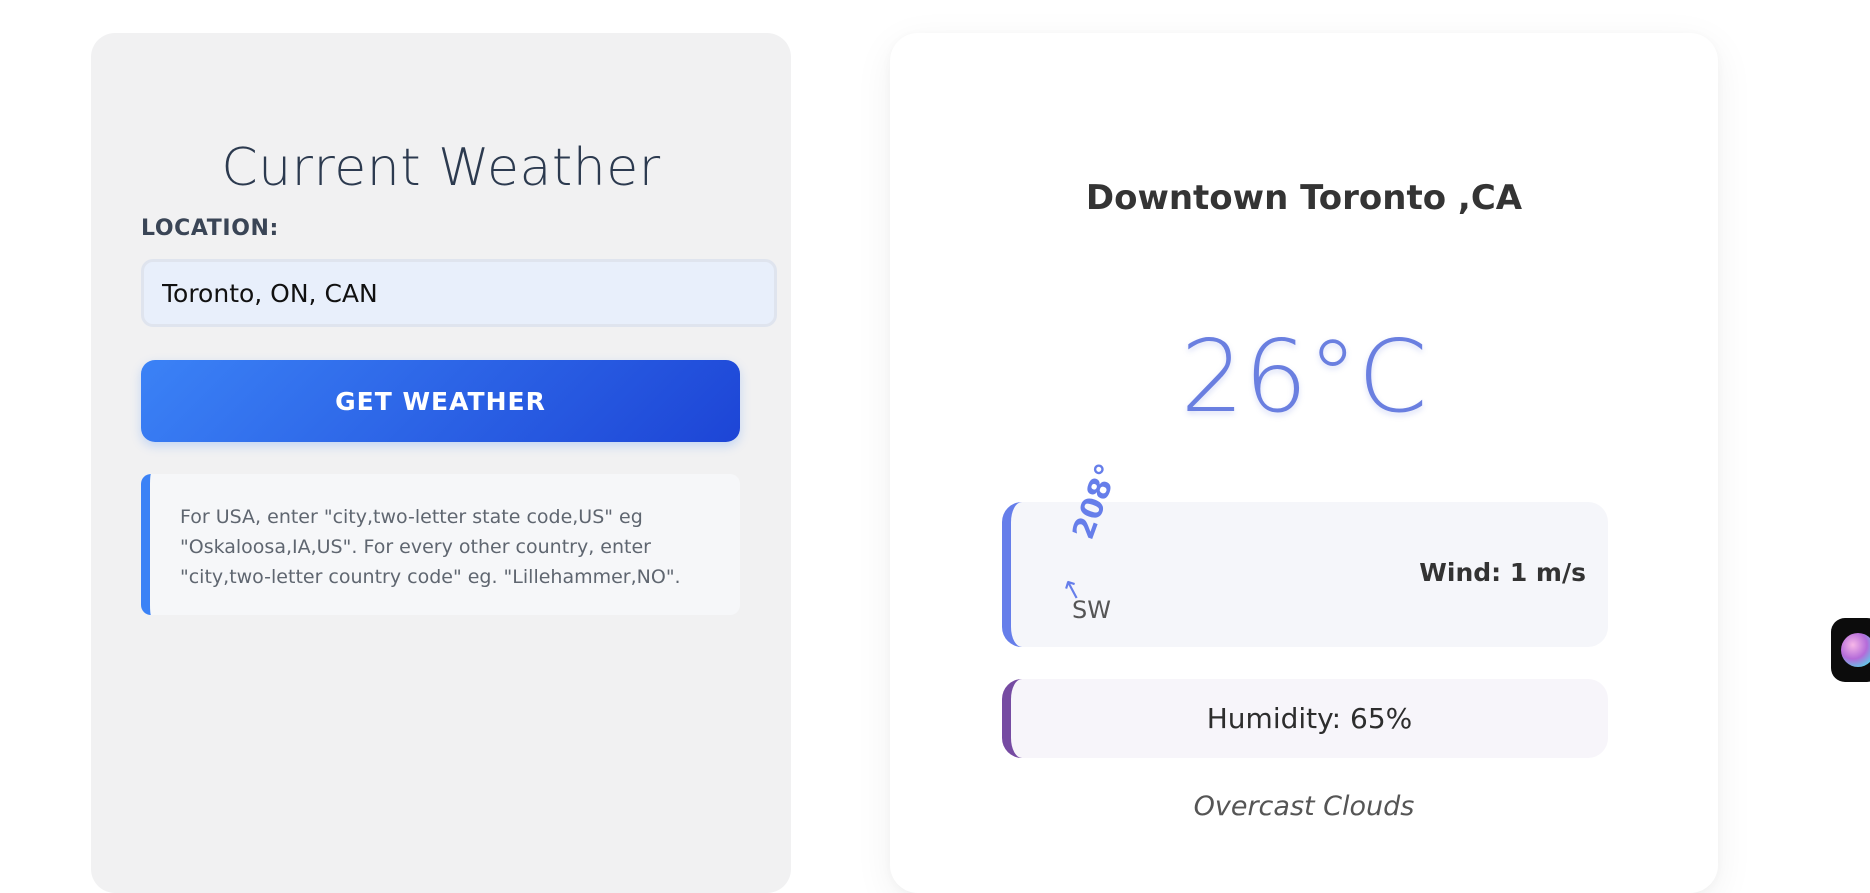 The width and height of the screenshot is (1870, 893). What do you see at coordinates (1091, 610) in the screenshot?
I see `wind-direction: SW` at bounding box center [1091, 610].